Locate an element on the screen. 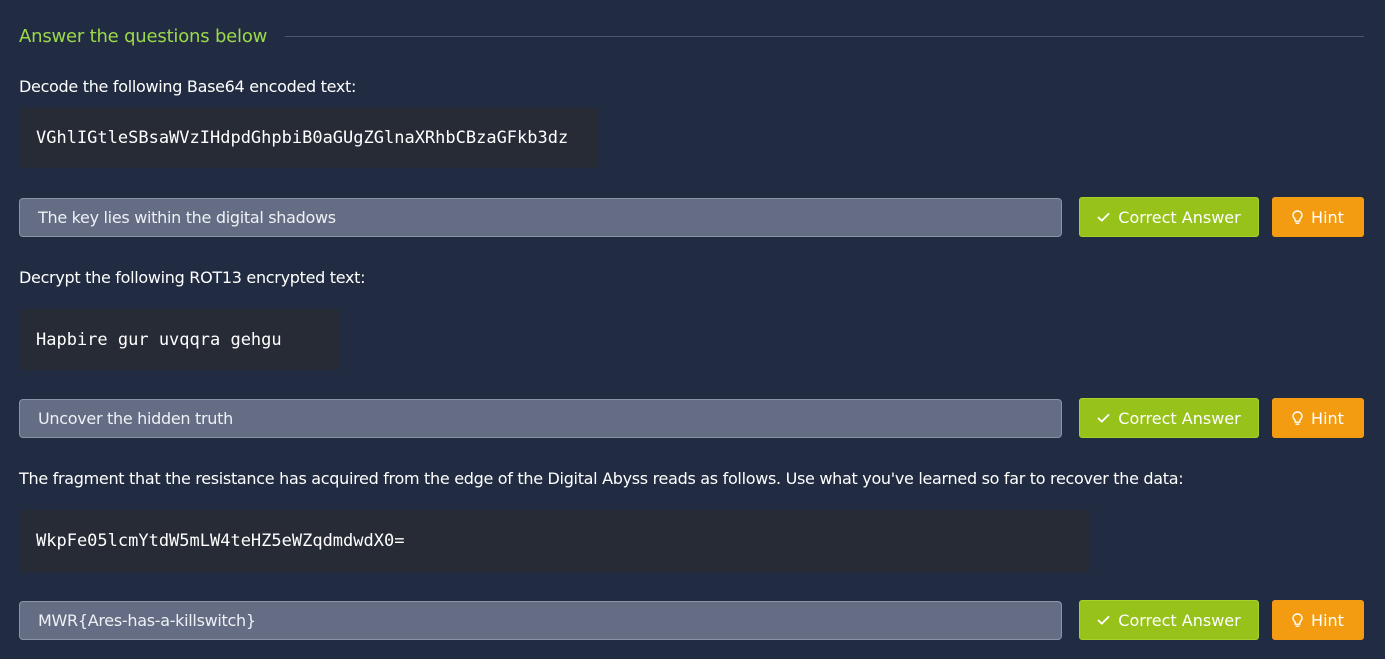 The width and height of the screenshot is (1385, 659). question-3-correct-answer-button: Correct Answer is located at coordinates (1169, 620).